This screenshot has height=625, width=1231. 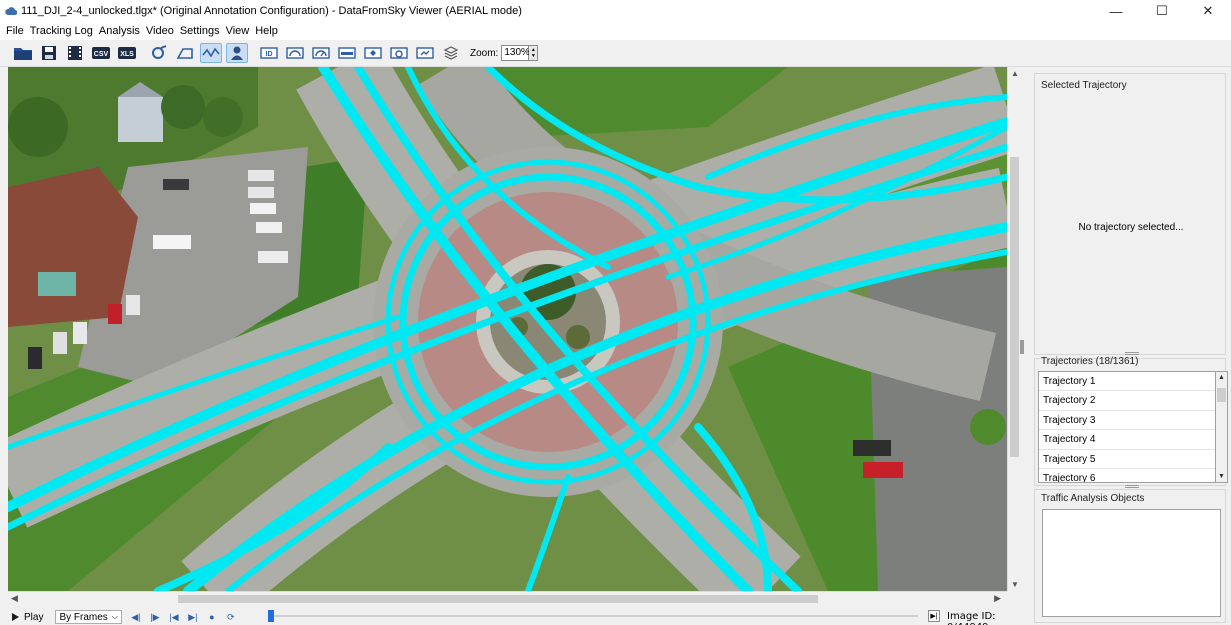 What do you see at coordinates (266, 31) in the screenshot?
I see `menu-help: Help` at bounding box center [266, 31].